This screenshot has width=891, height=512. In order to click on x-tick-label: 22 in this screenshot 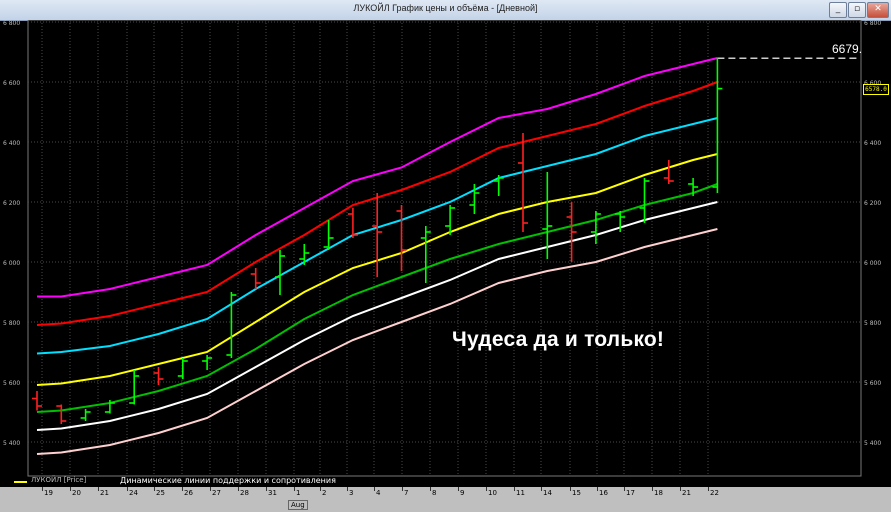, I will do `click(714, 493)`.